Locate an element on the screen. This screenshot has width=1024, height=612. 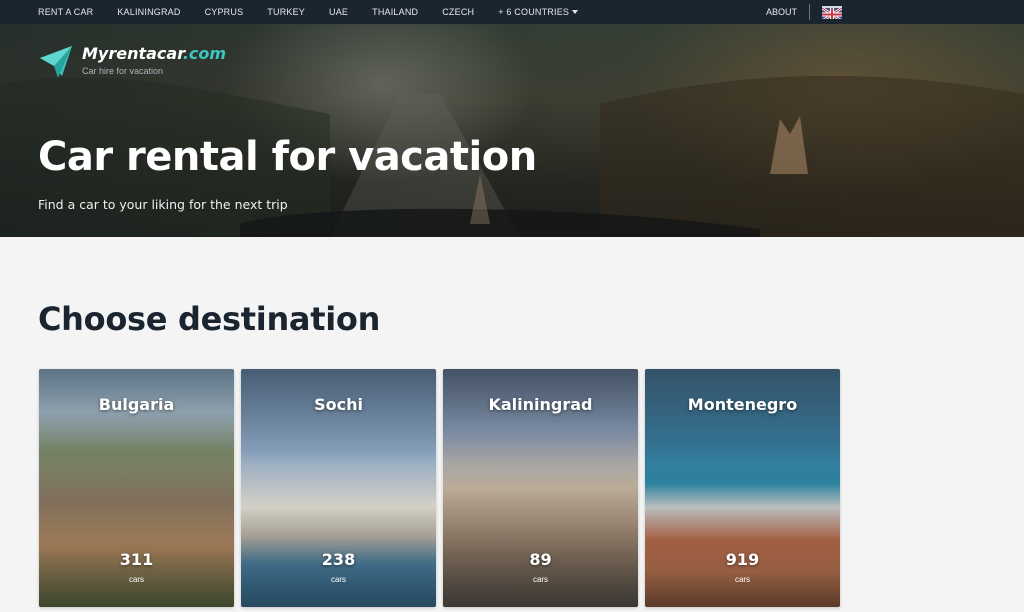
nav-divider is located at coordinates (810, 12).